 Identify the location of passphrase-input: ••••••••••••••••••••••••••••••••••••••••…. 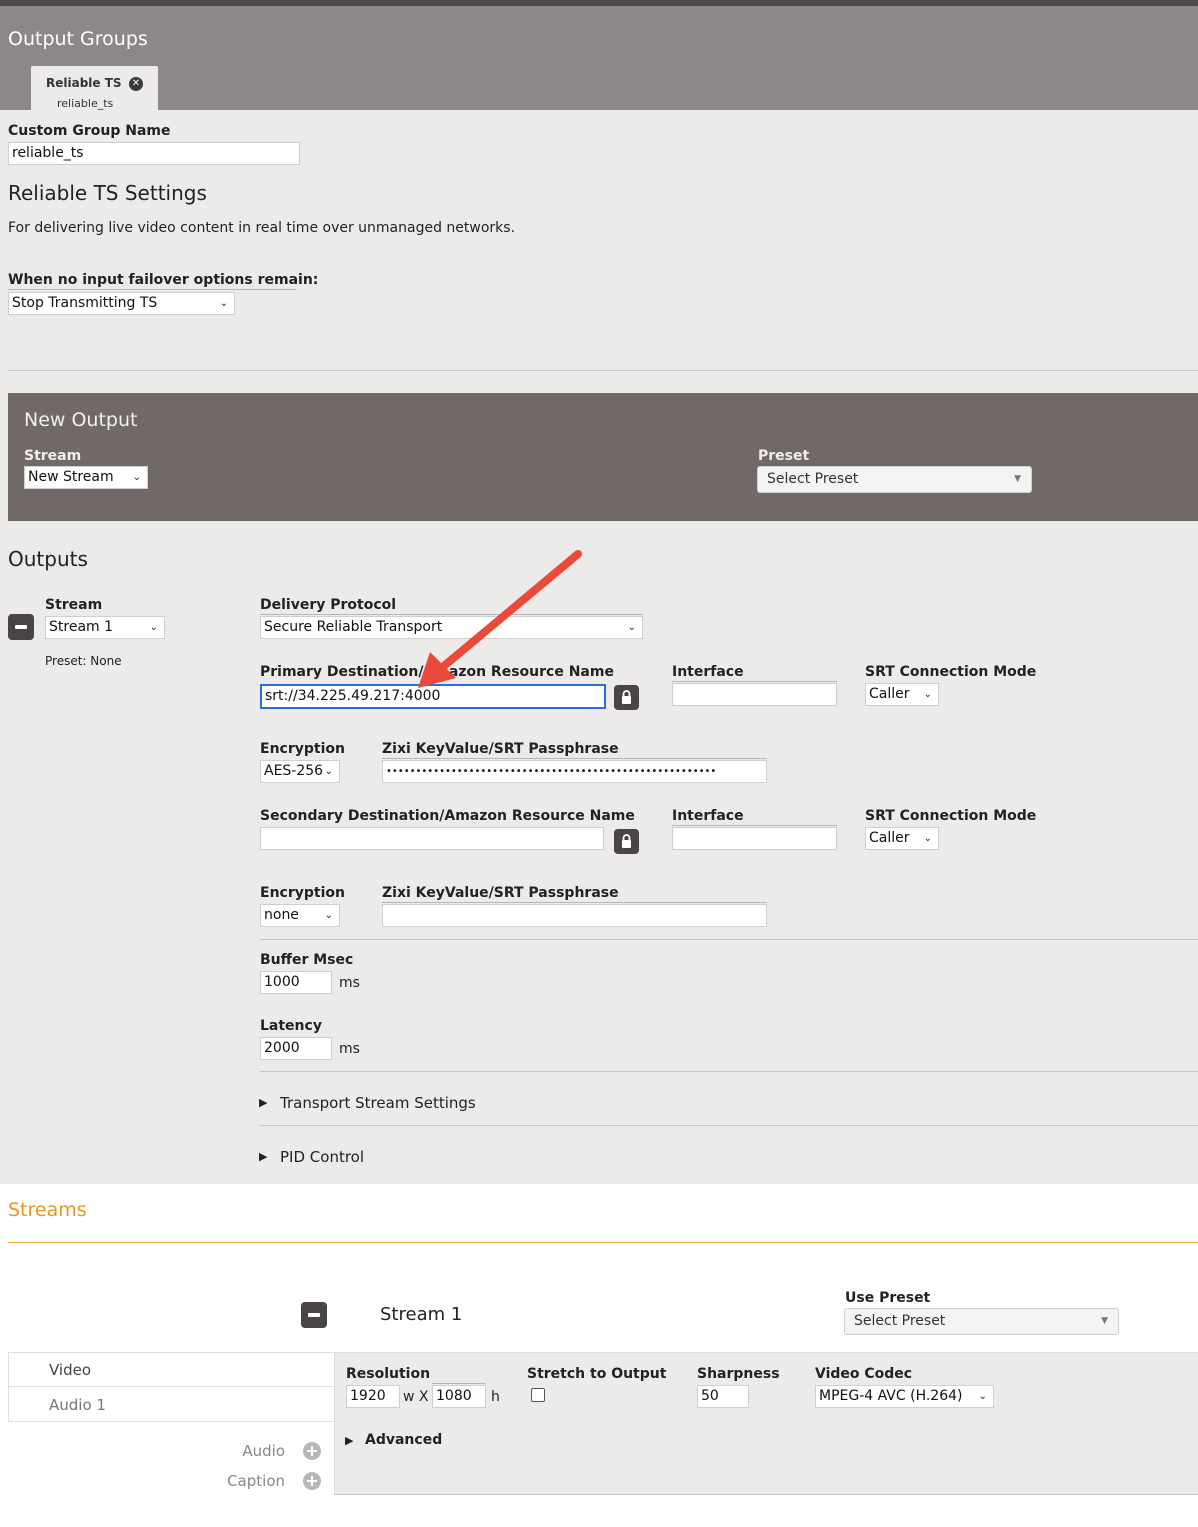
(574, 771).